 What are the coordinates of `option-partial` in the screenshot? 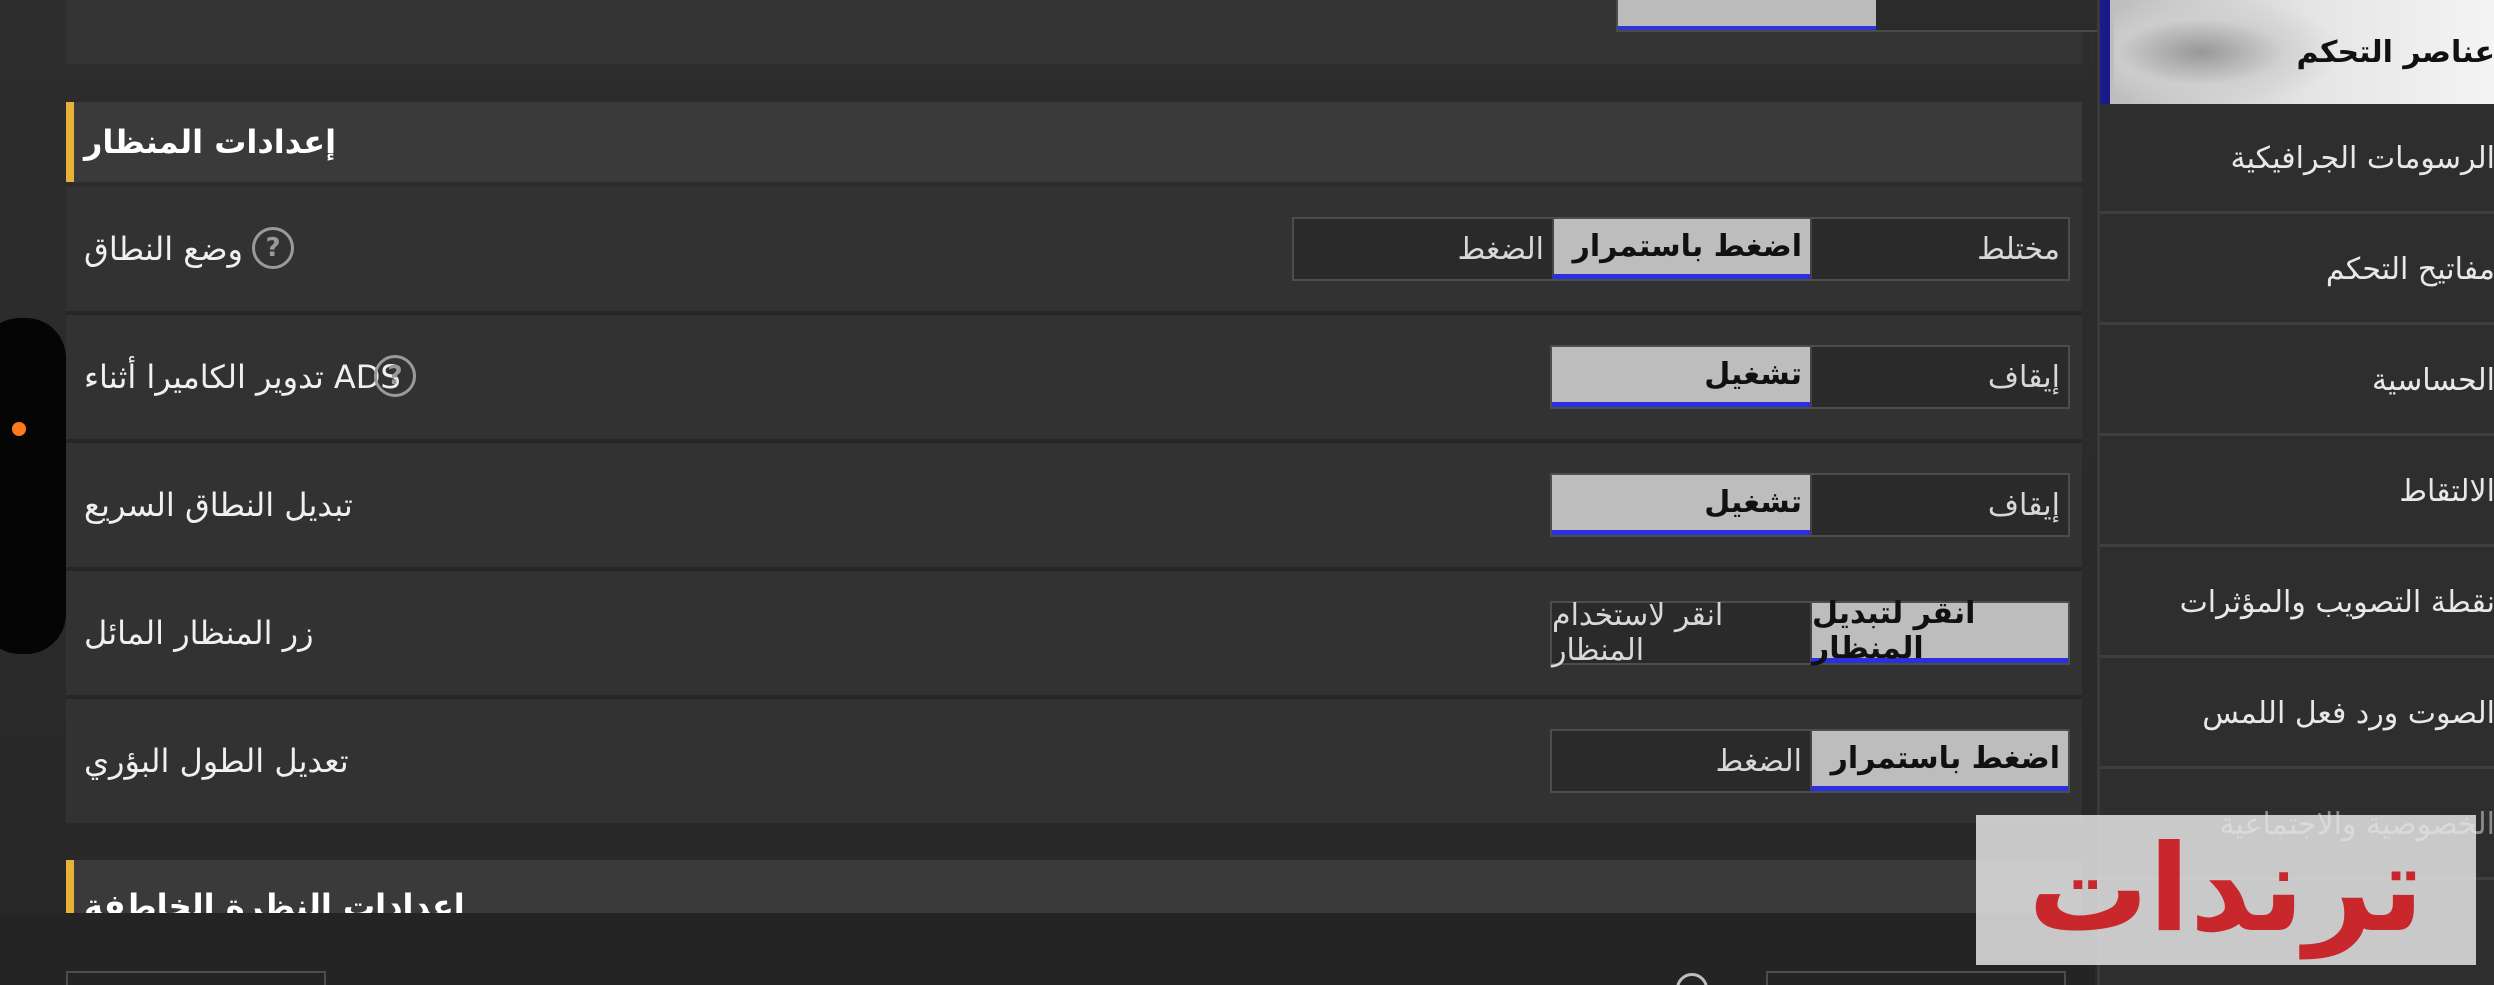 It's located at (2003, 15).